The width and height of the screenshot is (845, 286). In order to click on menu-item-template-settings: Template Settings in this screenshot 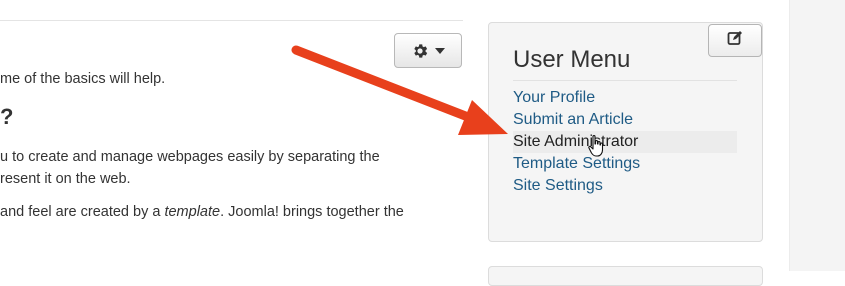, I will do `click(625, 164)`.